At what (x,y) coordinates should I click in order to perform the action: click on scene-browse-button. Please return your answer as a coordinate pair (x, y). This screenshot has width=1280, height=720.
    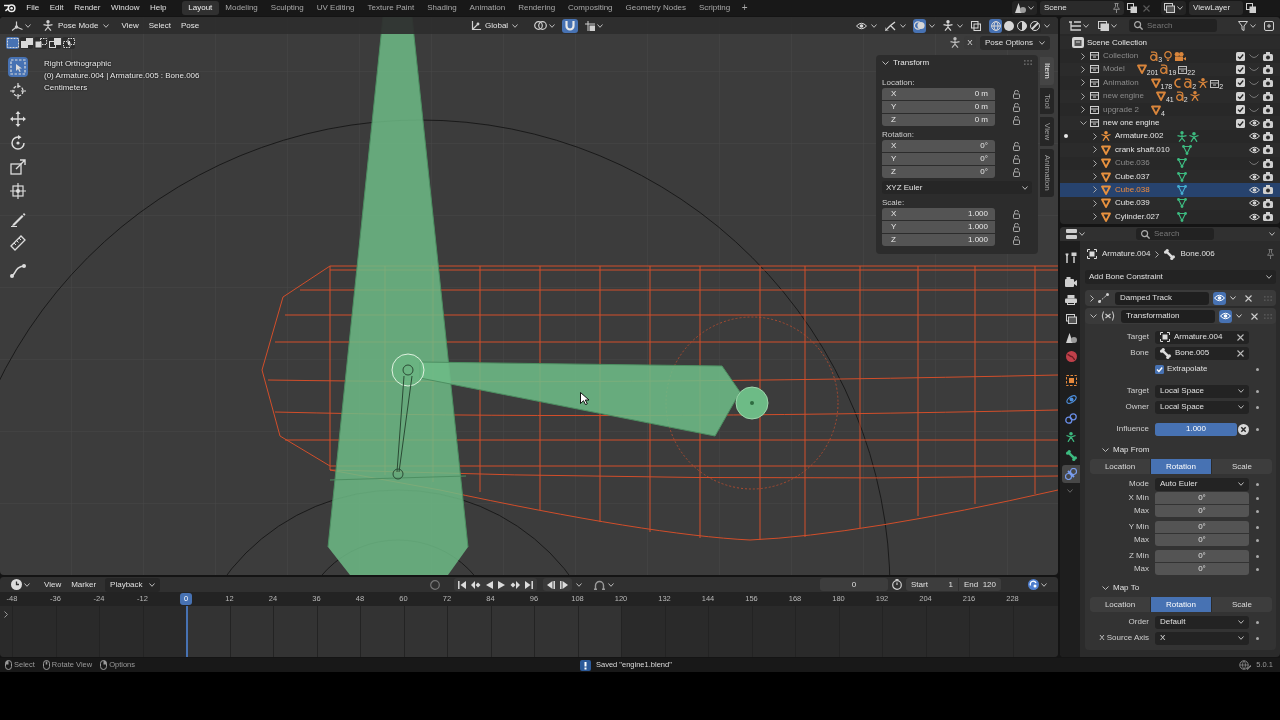
    Looking at the image, I should click on (1024, 8).